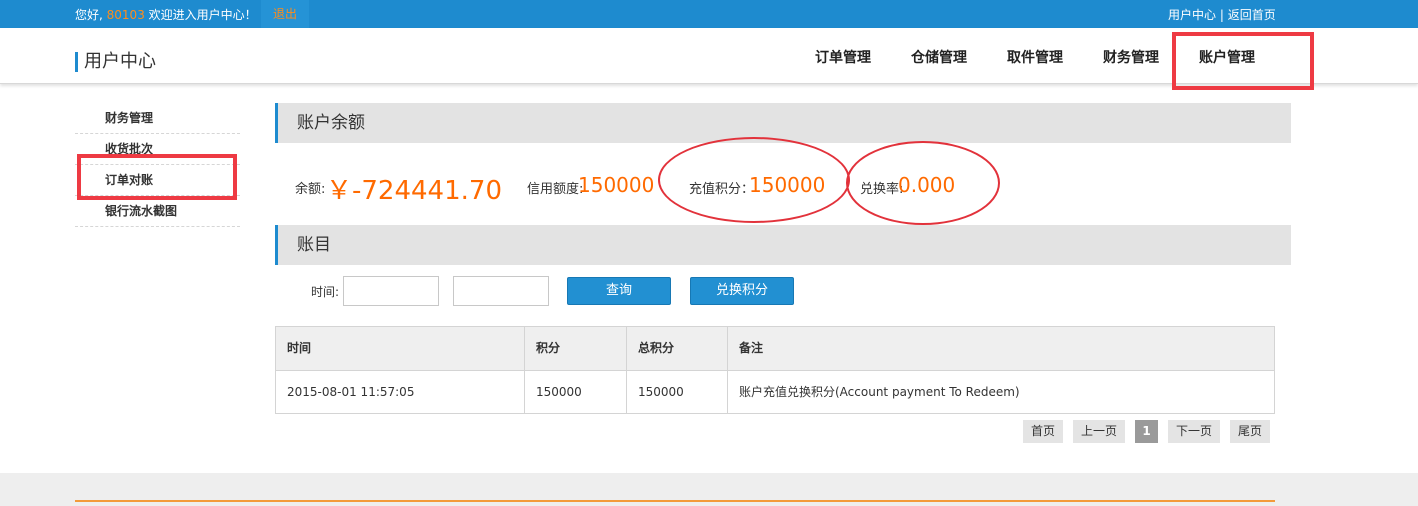 The width and height of the screenshot is (1418, 506). What do you see at coordinates (299, 348) in the screenshot?
I see `column-header-time: 时间` at bounding box center [299, 348].